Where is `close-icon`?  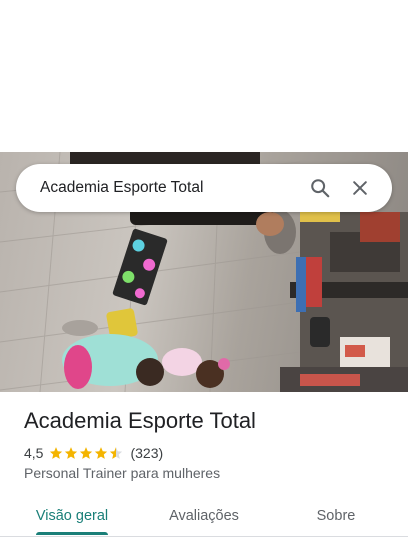 close-icon is located at coordinates (360, 188).